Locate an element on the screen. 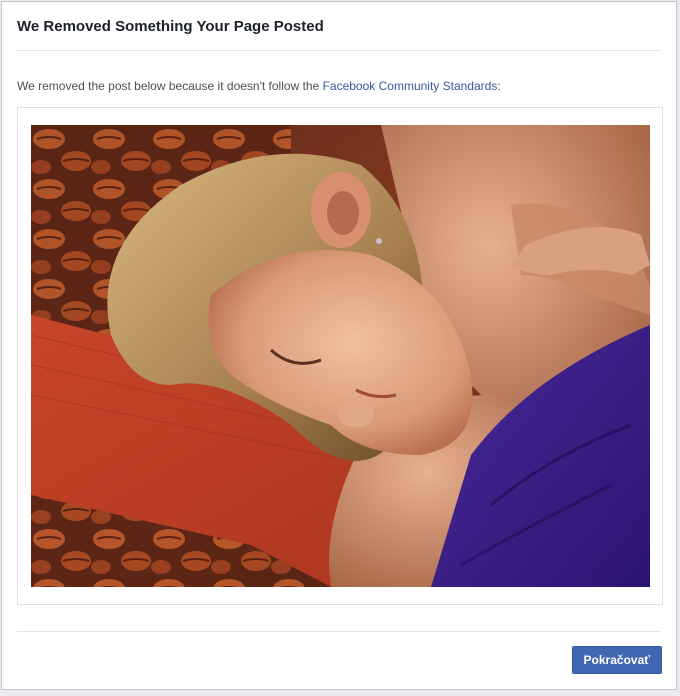  message-suffix: : is located at coordinates (499, 86).